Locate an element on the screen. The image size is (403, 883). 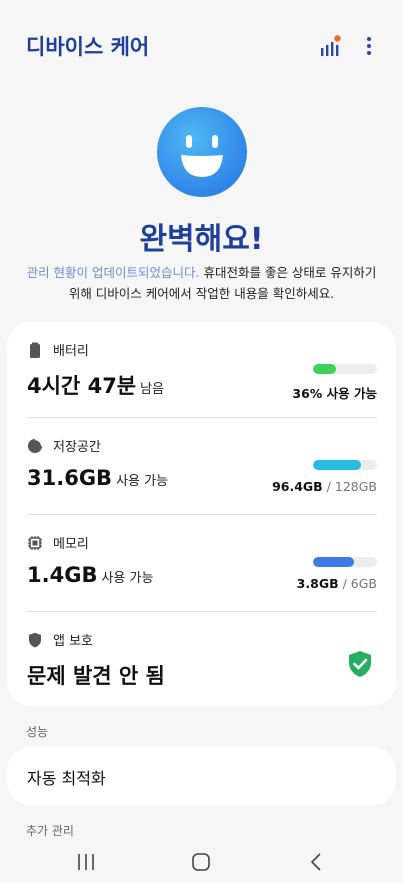
storage-progress-fill is located at coordinates (337, 465).